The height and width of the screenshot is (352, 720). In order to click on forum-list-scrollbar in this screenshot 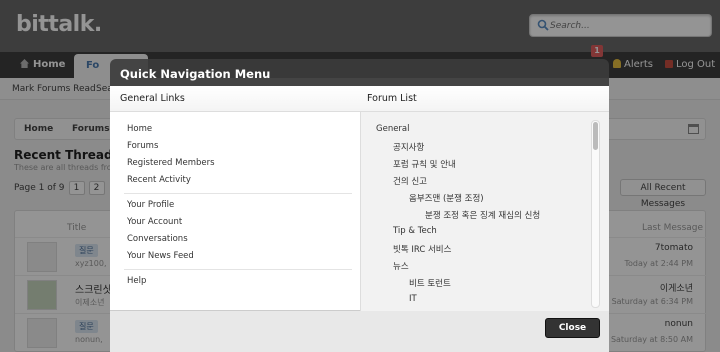, I will do `click(595, 214)`.